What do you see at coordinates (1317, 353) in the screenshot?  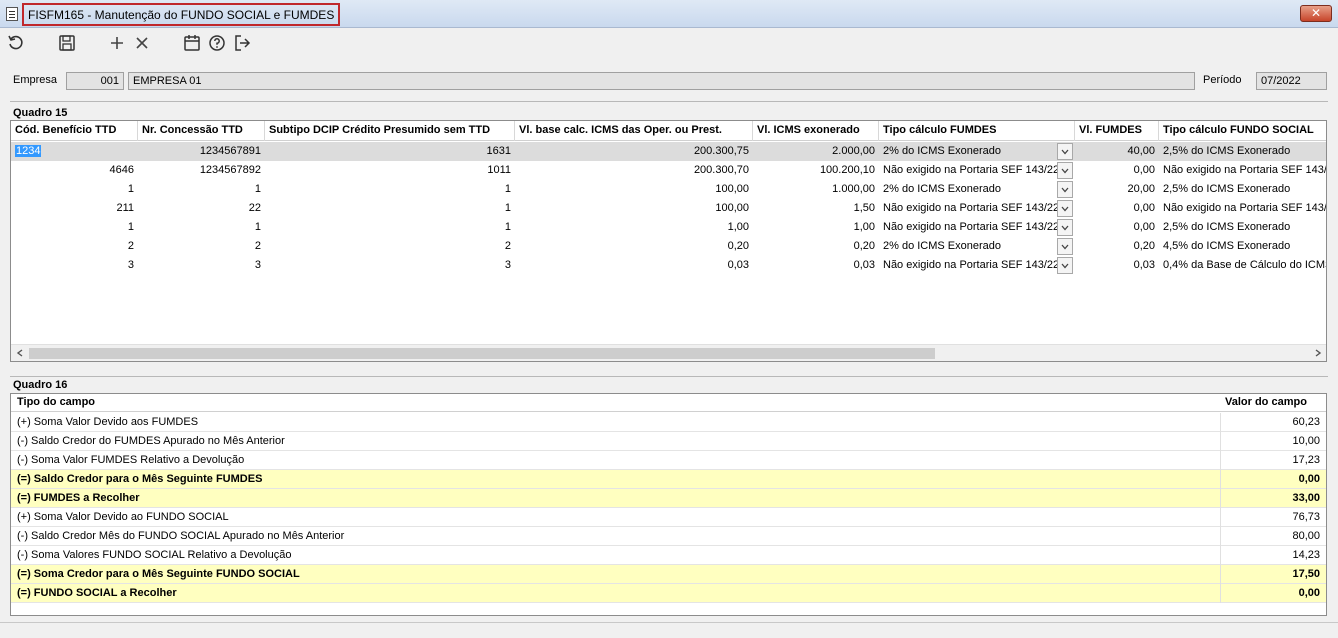 I see `scroll-right-icon` at bounding box center [1317, 353].